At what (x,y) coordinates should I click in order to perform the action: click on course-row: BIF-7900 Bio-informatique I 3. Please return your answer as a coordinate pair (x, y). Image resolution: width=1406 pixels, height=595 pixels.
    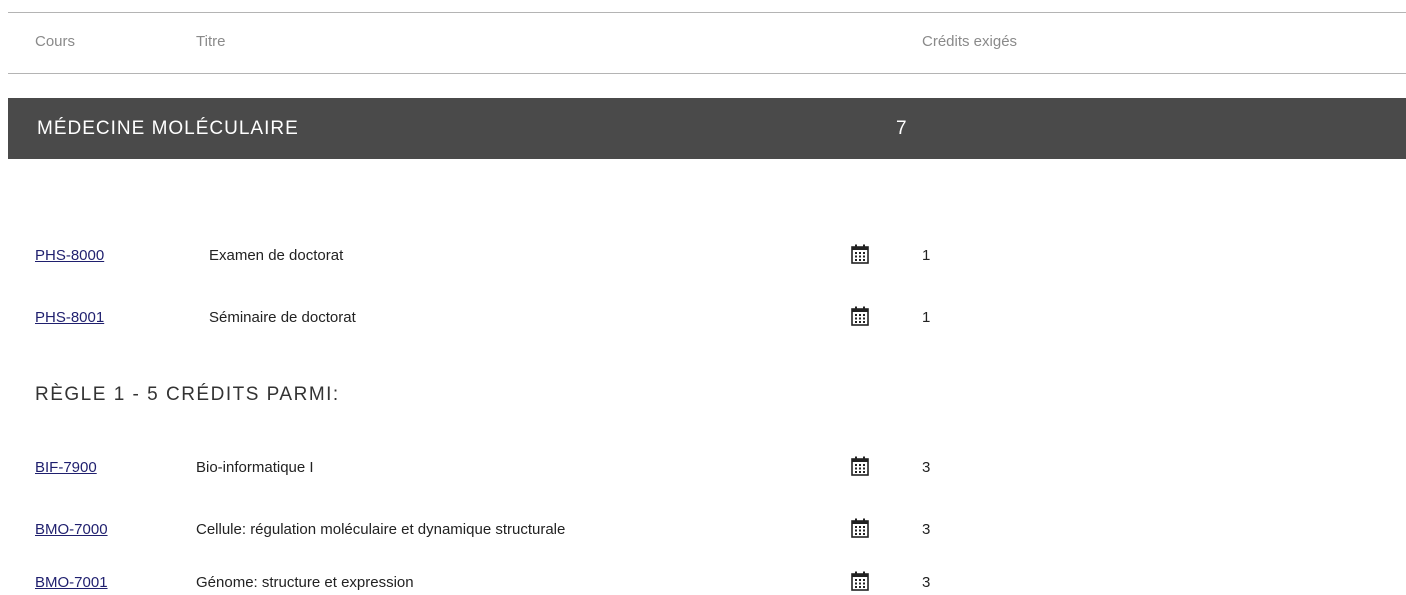
    Looking at the image, I should click on (703, 468).